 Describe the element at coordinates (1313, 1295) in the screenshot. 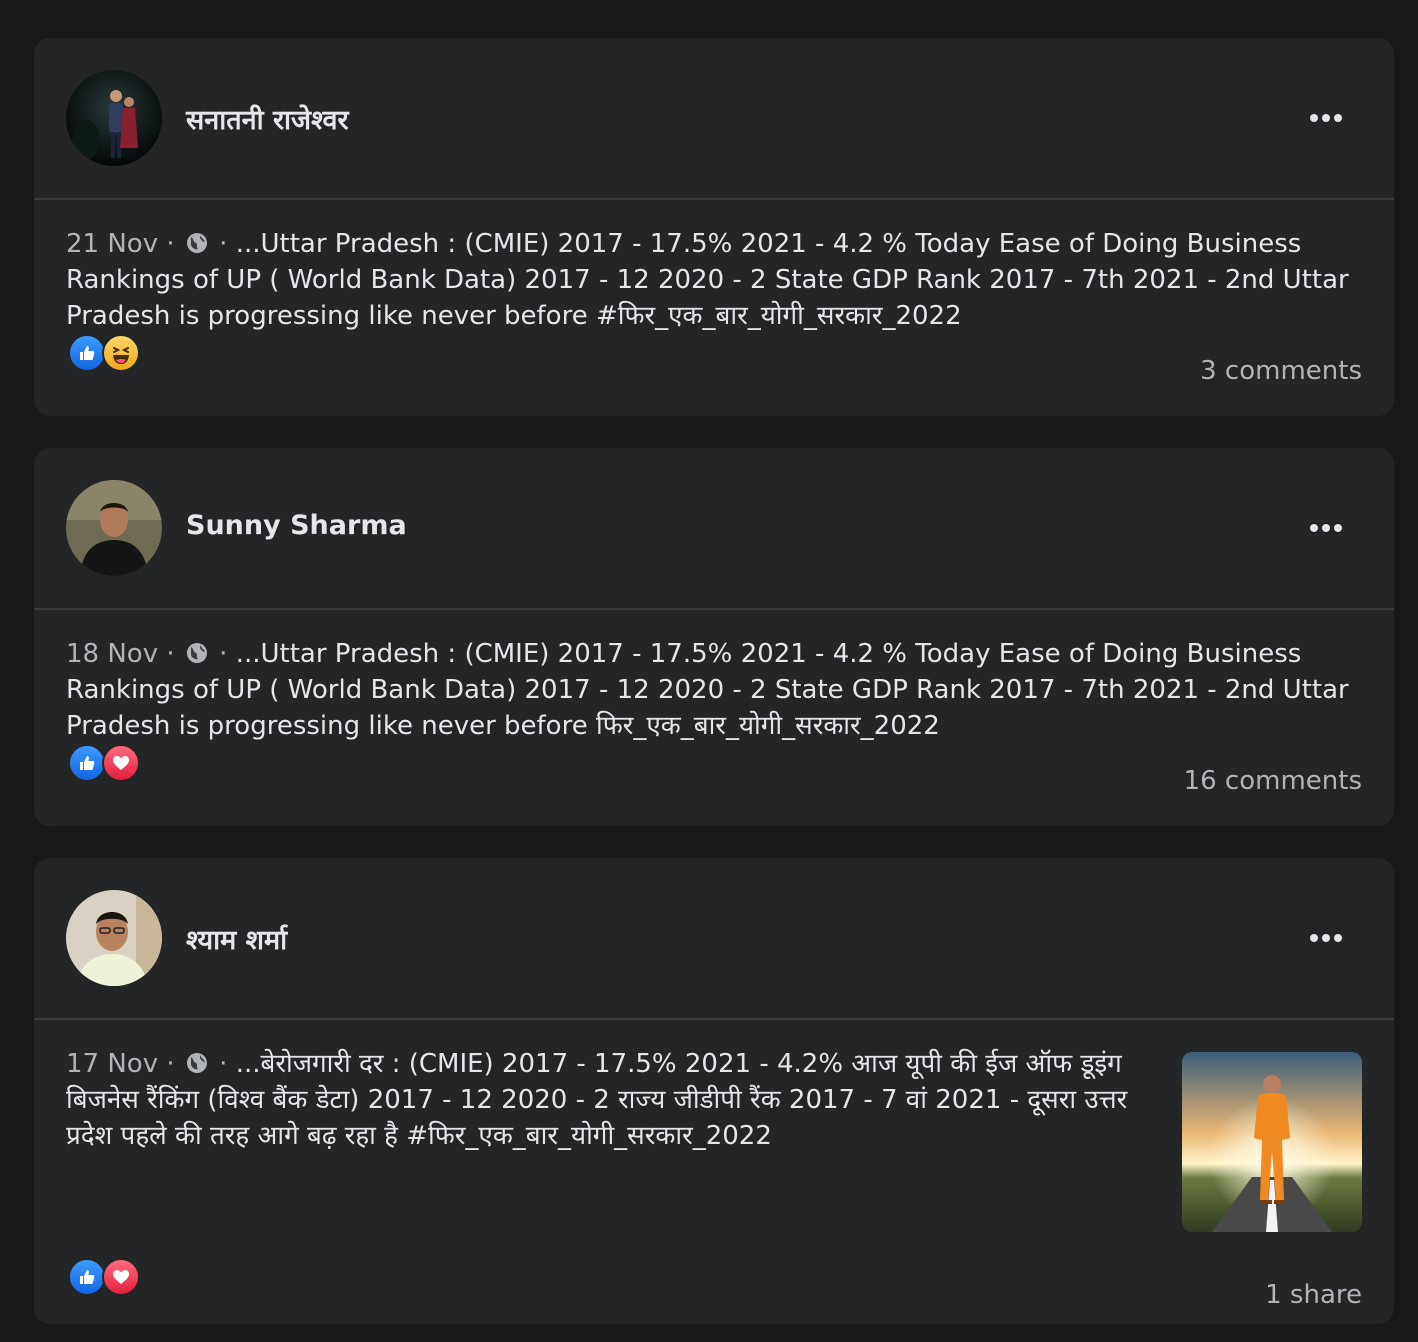

I see `shares-link: 1 share` at that location.